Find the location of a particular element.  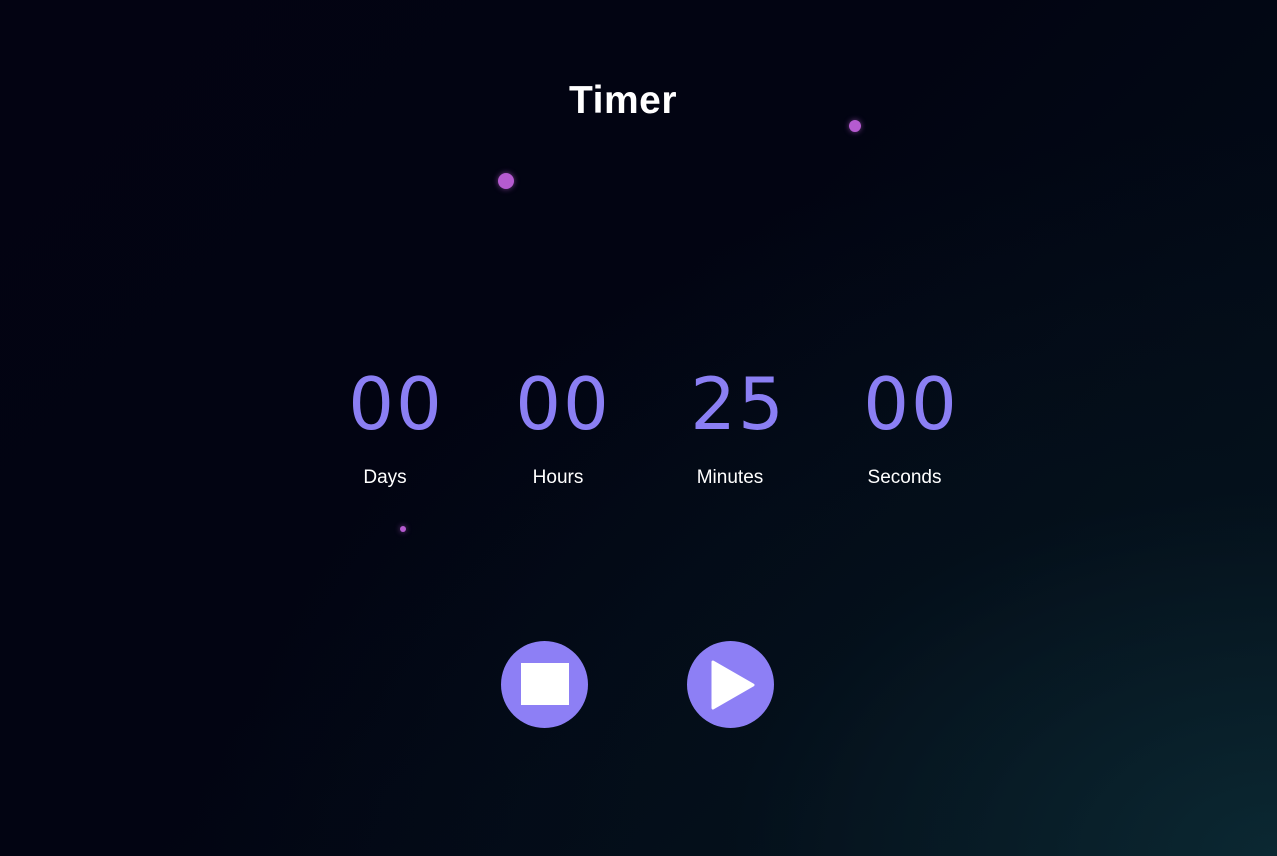

timer-unit-seconds: 00 Seconds is located at coordinates (911, 425).